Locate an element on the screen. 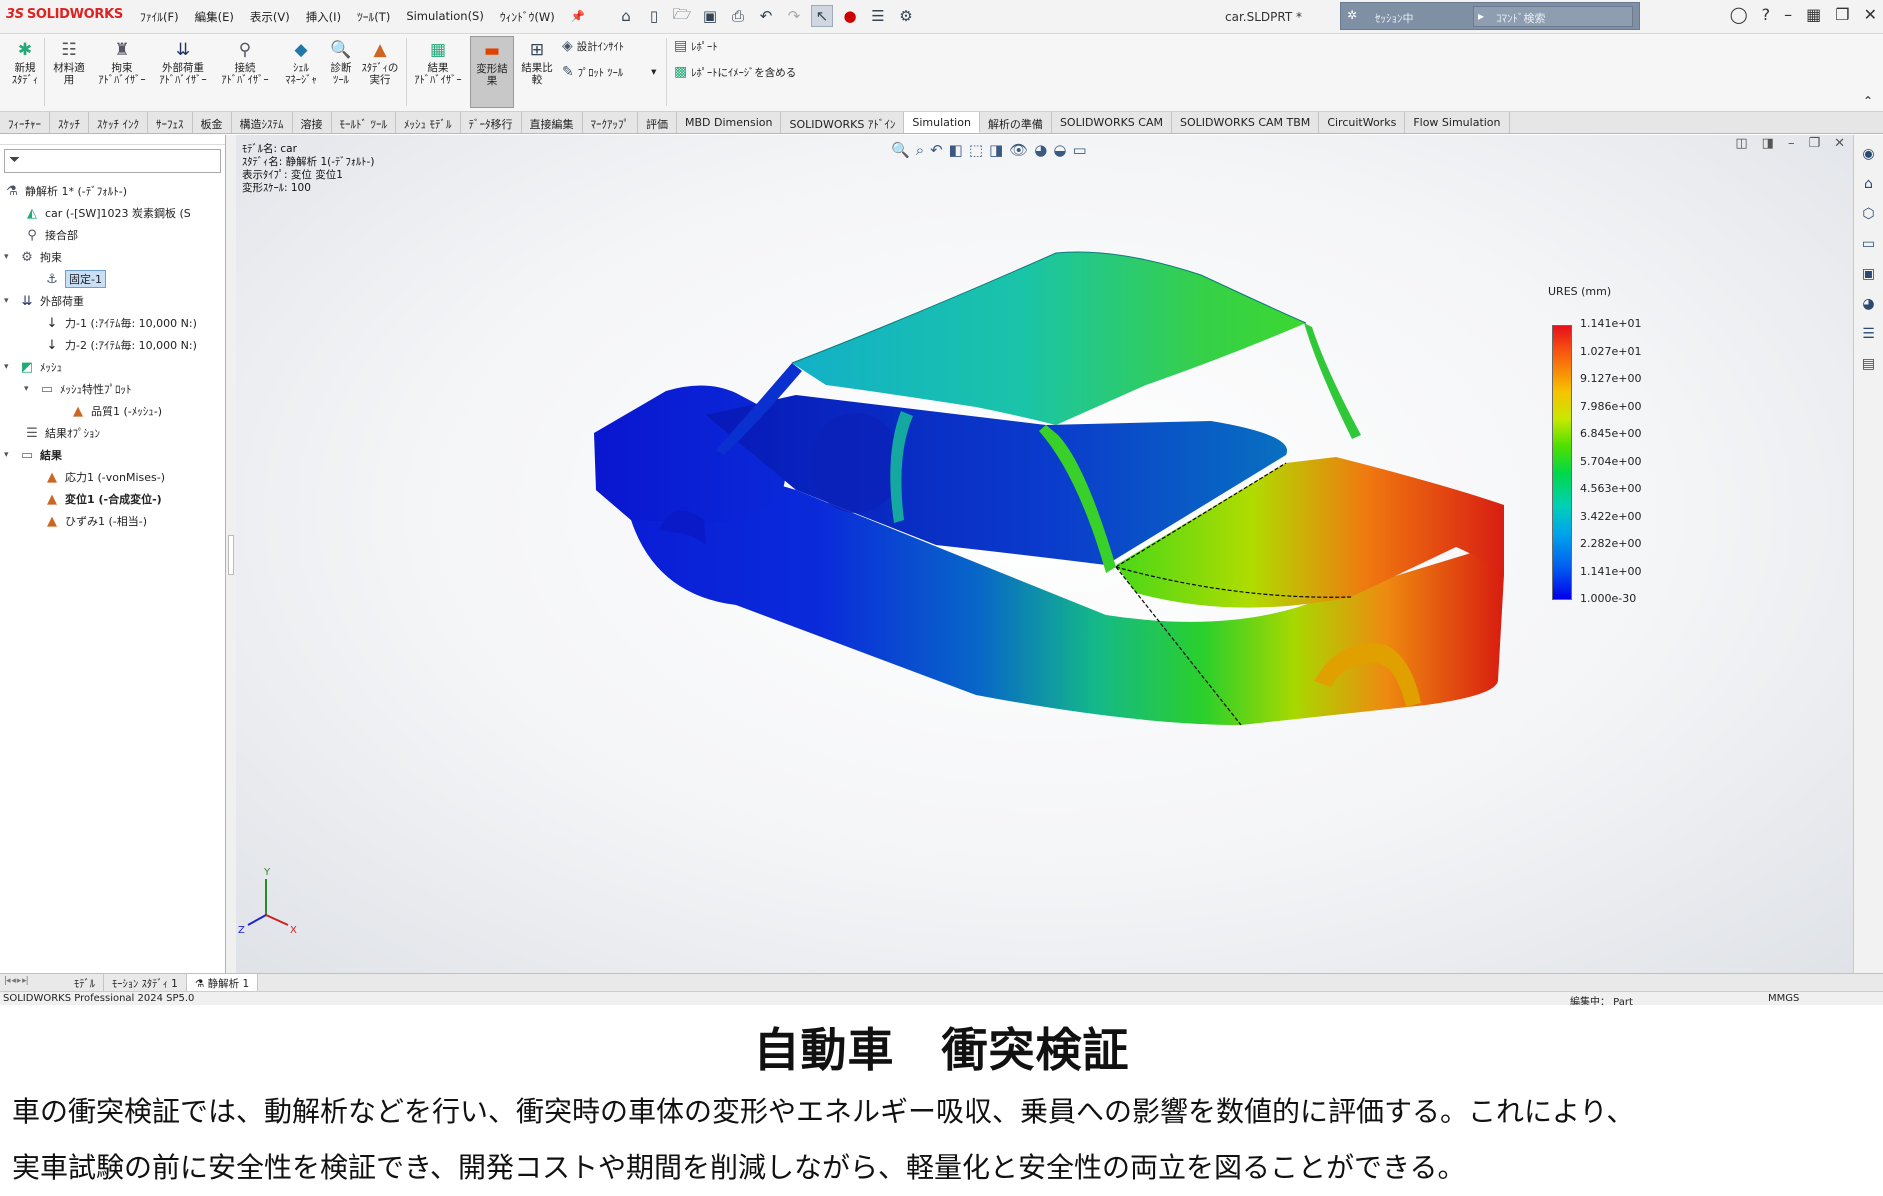 The width and height of the screenshot is (1883, 1196). tree-node-results: ▾ ▭ 結果 is located at coordinates (33, 455).